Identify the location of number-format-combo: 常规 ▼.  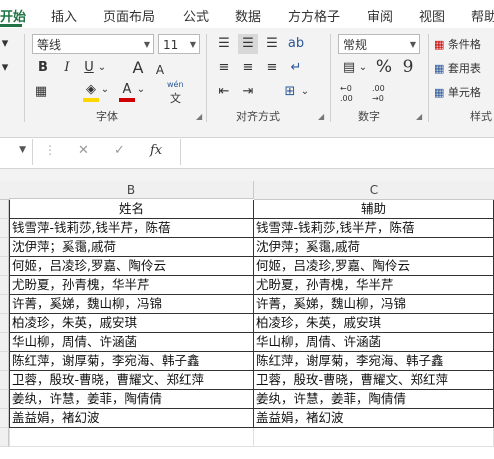
(379, 44).